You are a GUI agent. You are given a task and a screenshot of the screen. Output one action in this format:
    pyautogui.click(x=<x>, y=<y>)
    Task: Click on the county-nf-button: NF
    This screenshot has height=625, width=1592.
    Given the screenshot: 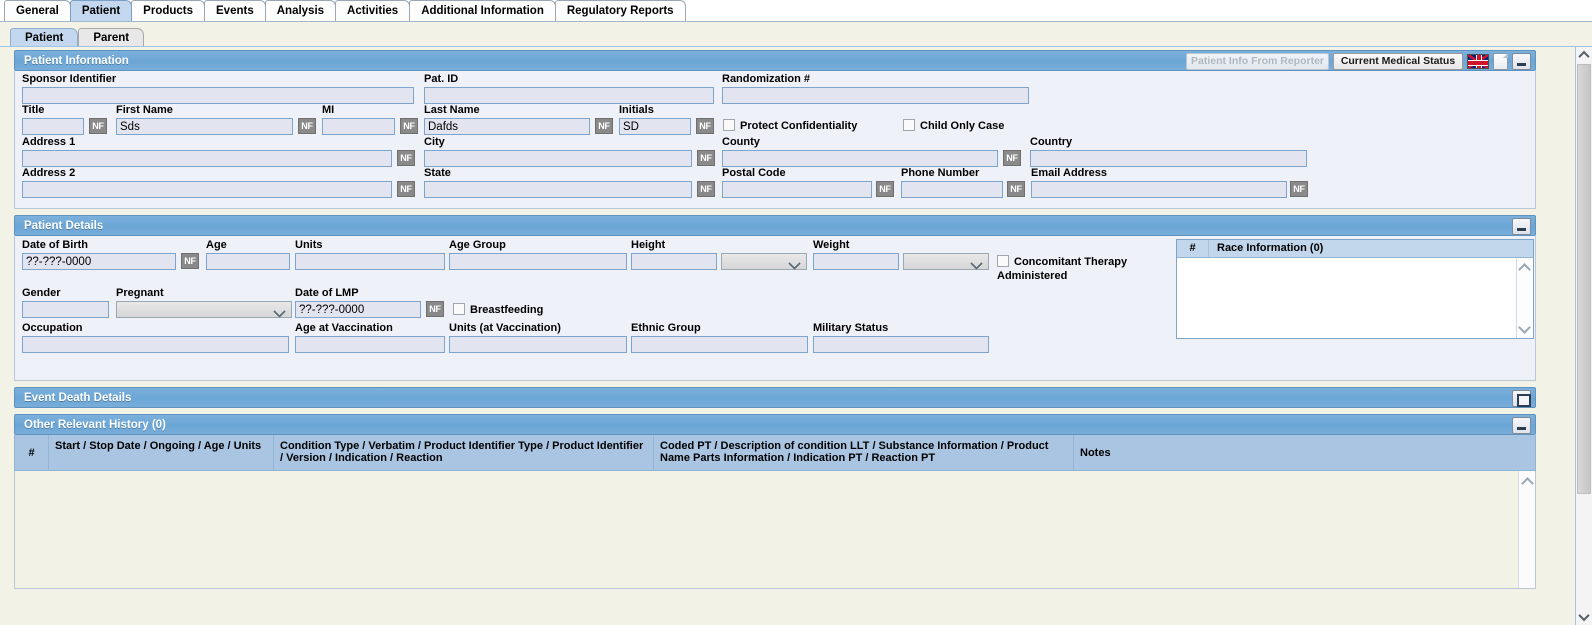 What is the action you would take?
    pyautogui.click(x=1012, y=158)
    